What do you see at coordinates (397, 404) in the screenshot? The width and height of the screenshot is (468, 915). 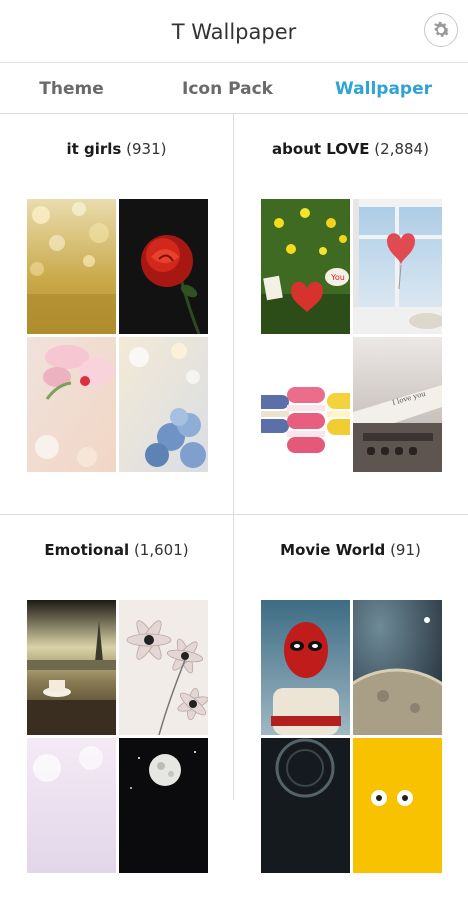 I see `wallpaper-thumbnail: I love you` at bounding box center [397, 404].